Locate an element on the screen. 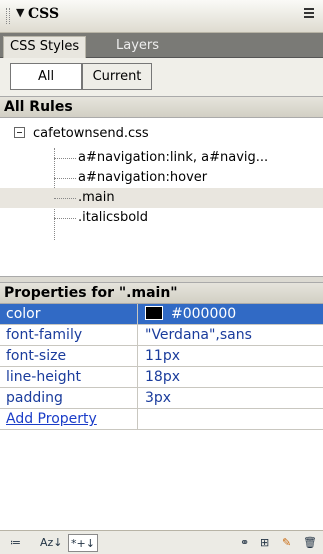  property-name: color is located at coordinates (23, 314).